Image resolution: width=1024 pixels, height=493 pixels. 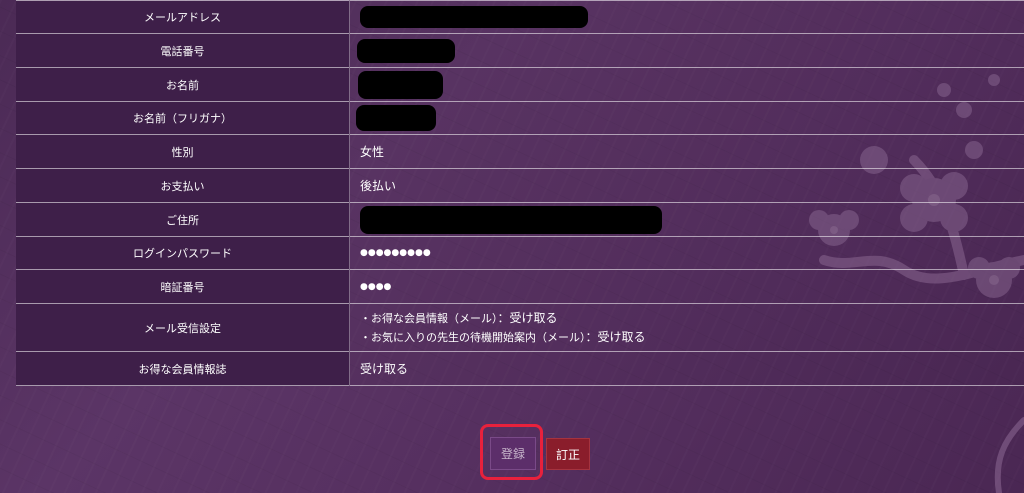 What do you see at coordinates (406, 50) in the screenshot?
I see `redacted-phone` at bounding box center [406, 50].